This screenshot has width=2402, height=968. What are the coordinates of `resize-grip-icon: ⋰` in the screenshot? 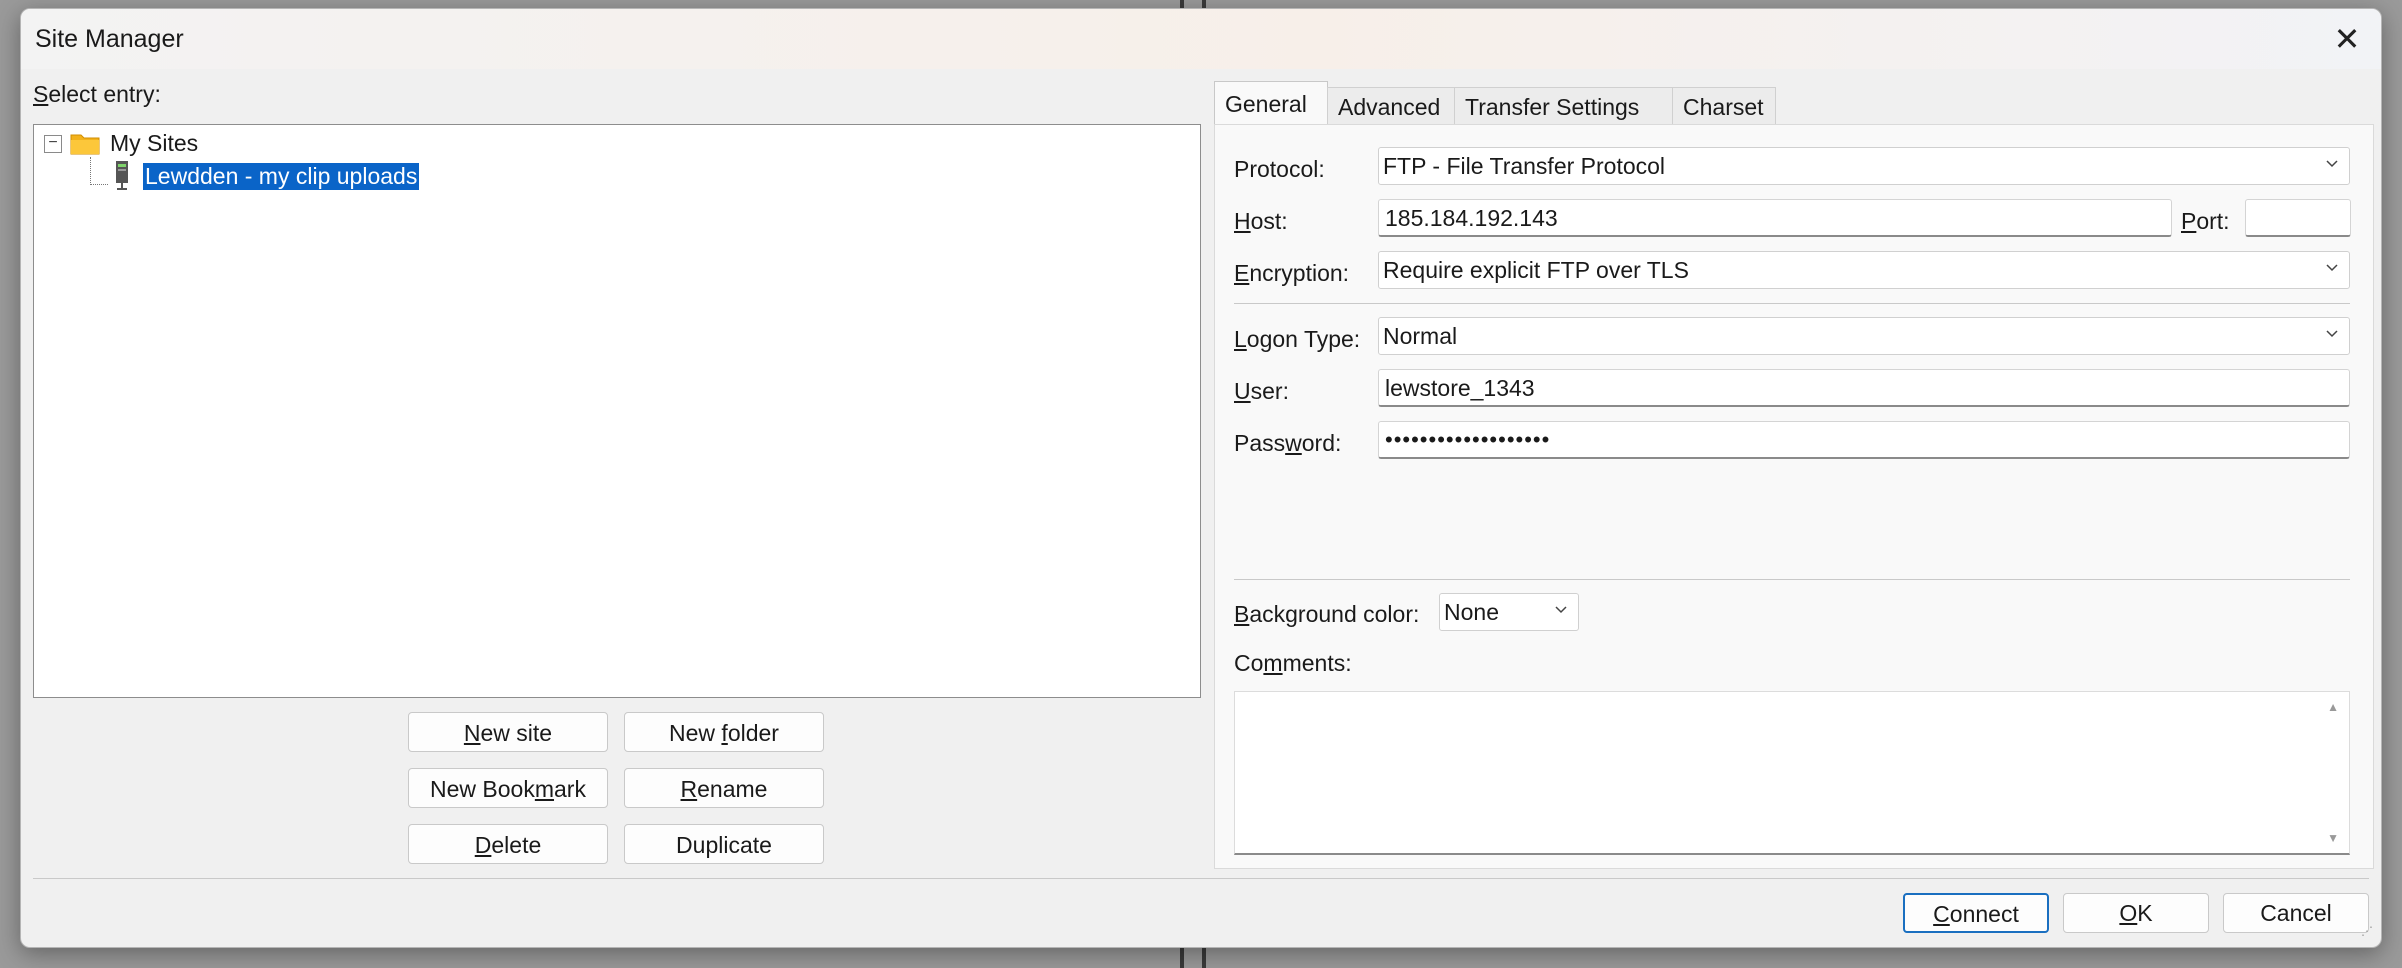 It's located at (2369, 934).